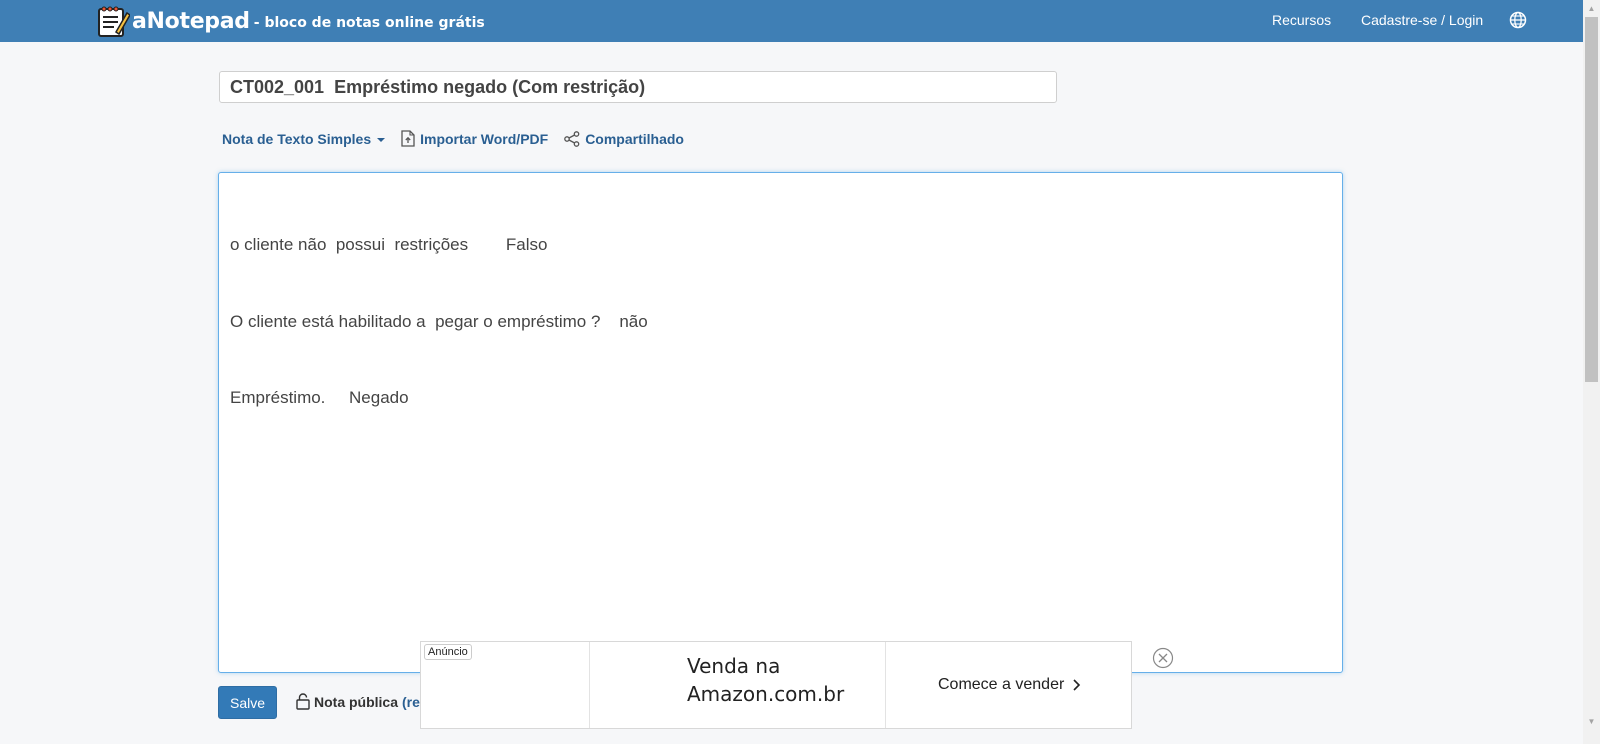  I want to click on nav-resources-link: Recursos, so click(1301, 20).